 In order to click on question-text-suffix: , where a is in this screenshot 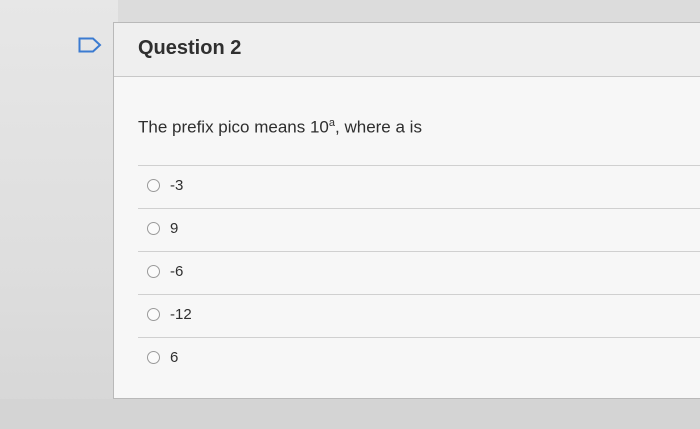, I will do `click(378, 127)`.